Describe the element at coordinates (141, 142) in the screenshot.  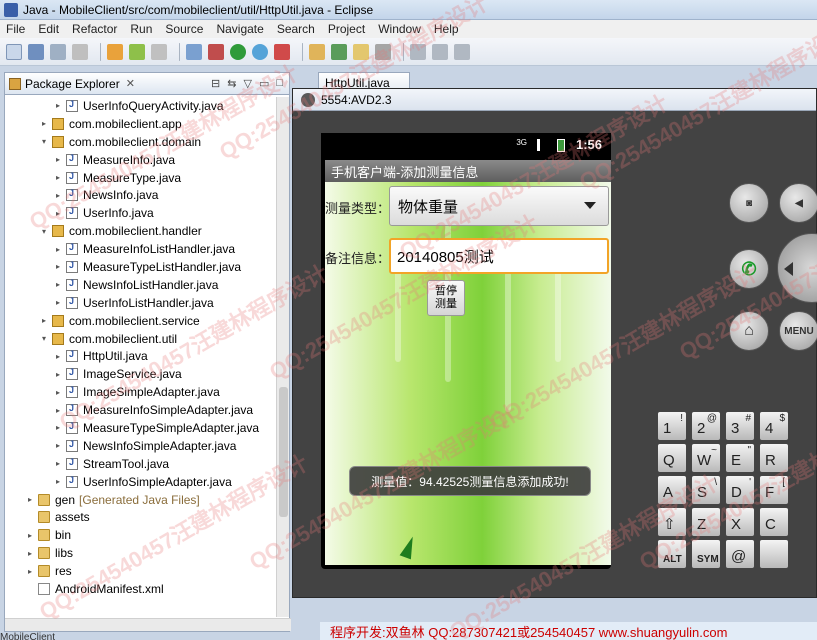
I see `tree-item: ▾ com.mobileclient.domain` at that location.